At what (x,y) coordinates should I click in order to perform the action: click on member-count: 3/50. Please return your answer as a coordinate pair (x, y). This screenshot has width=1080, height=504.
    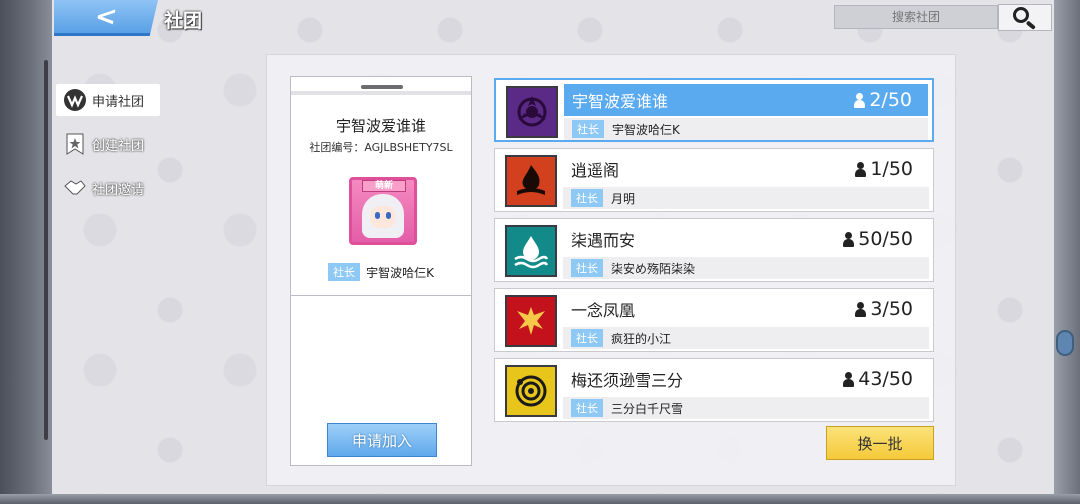
    Looking at the image, I should click on (884, 309).